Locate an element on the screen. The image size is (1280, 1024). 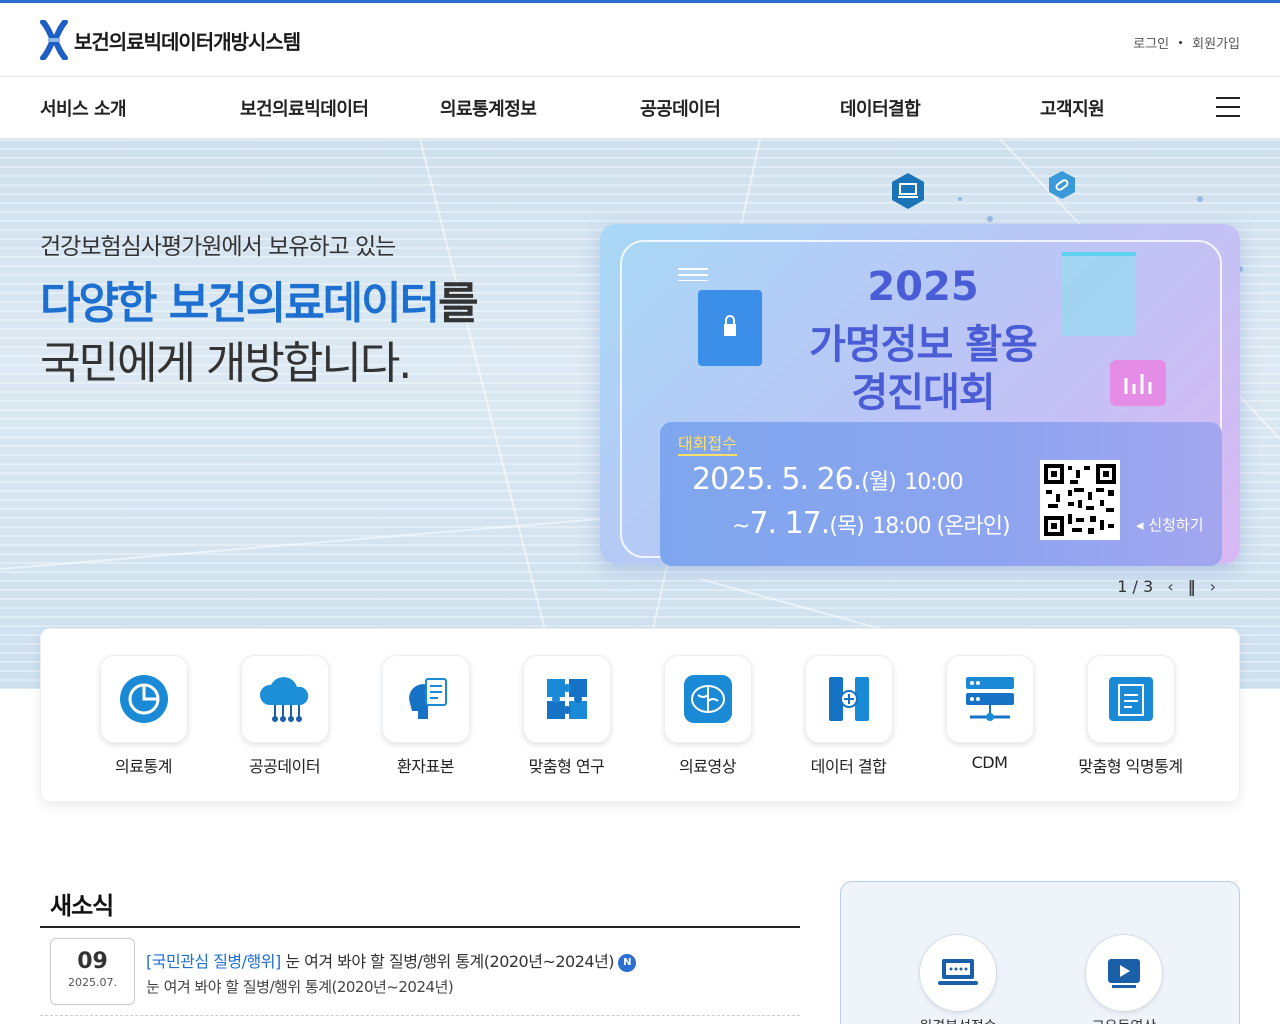
main-nav: 서비스 소개 보건의료빅데이터 의료통계정보 공공데이터 데이터결합 고객지원 is located at coordinates (640, 108).